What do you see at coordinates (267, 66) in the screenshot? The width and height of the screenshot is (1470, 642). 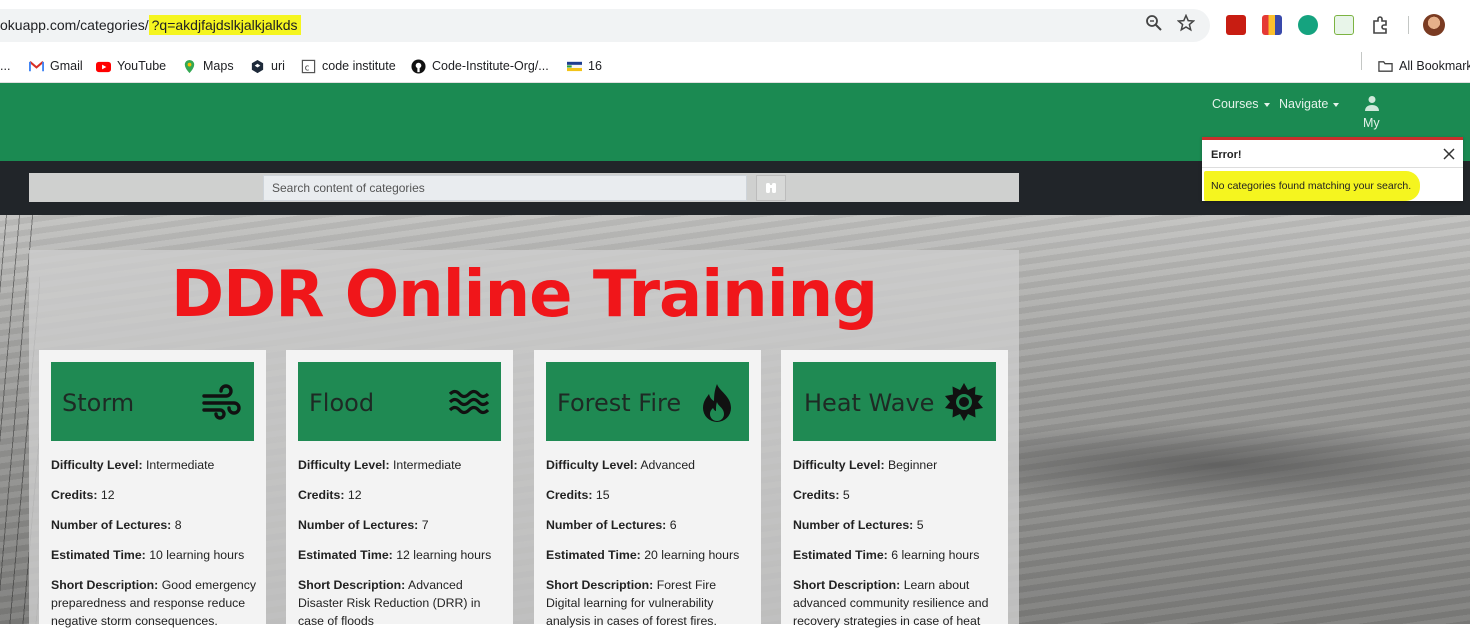 I see `bookmark-uri: uri` at bounding box center [267, 66].